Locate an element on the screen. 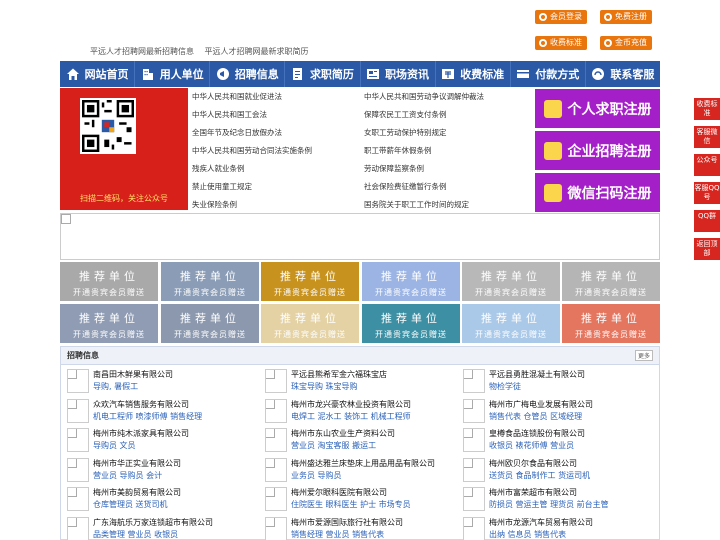 This screenshot has width=720, height=540. login-button: 会员登录 is located at coordinates (561, 17).